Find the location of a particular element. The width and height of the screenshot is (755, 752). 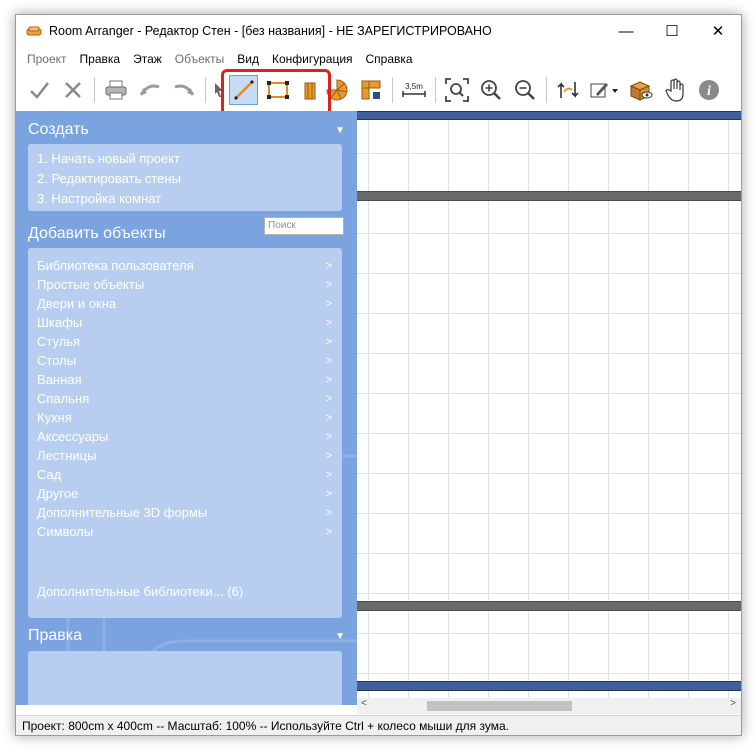

3d-view-icon is located at coordinates (640, 90).